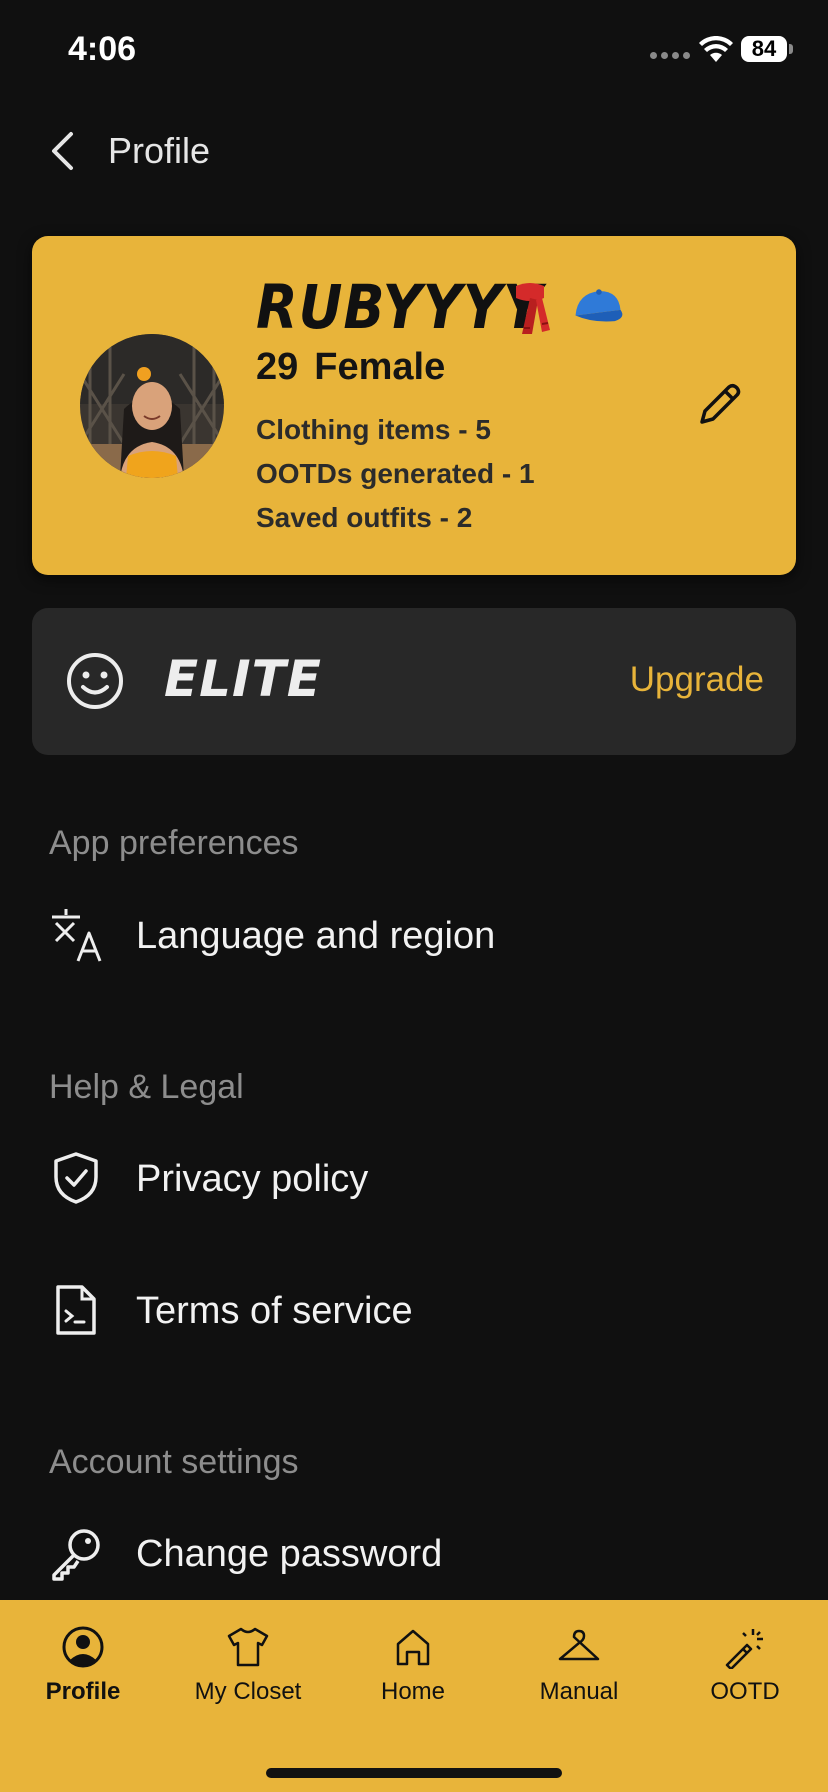 The width and height of the screenshot is (828, 1792). What do you see at coordinates (243, 679) in the screenshot?
I see `membership-tier: ELITE` at bounding box center [243, 679].